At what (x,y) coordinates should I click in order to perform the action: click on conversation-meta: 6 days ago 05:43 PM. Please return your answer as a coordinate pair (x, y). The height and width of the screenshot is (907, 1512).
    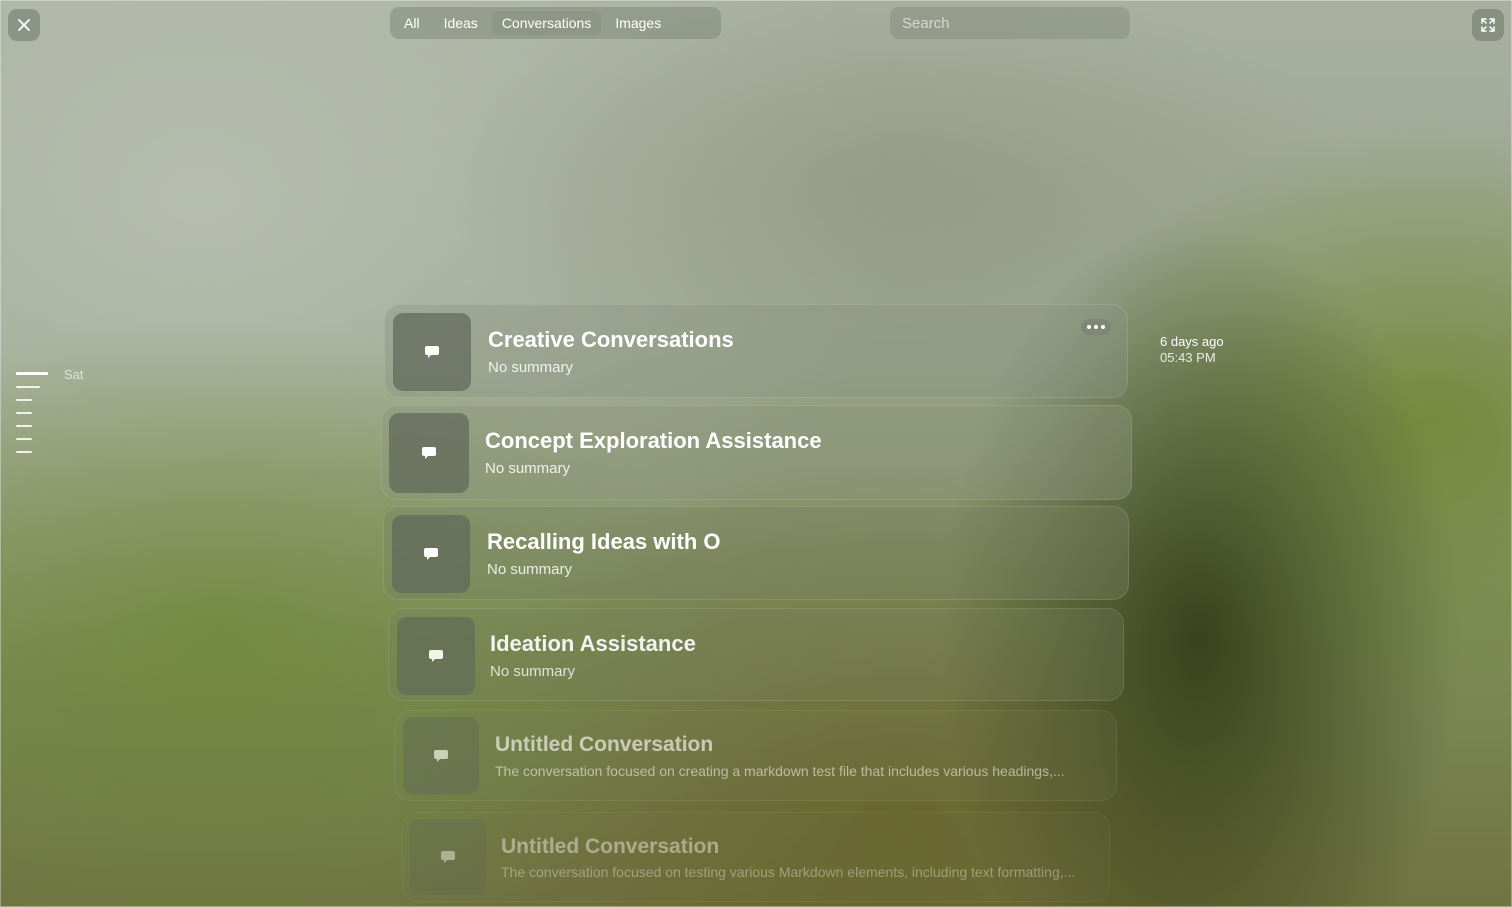
    Looking at the image, I should click on (1192, 350).